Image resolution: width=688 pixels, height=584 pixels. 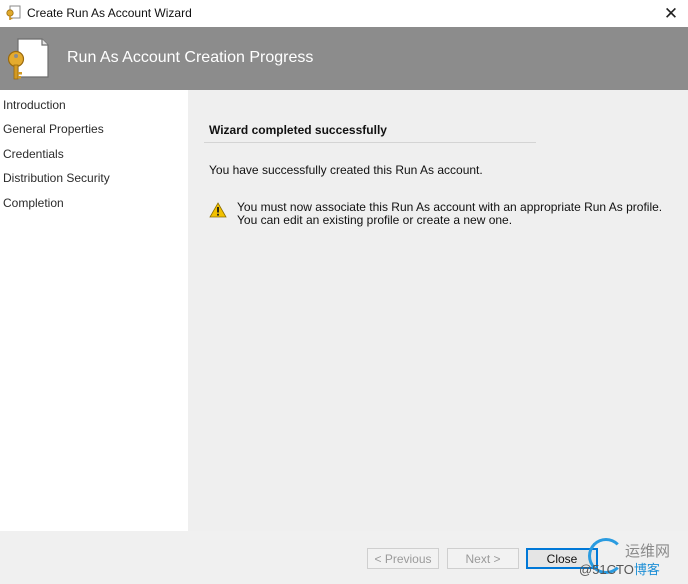 What do you see at coordinates (403, 558) in the screenshot?
I see `previous-button: < Previous` at bounding box center [403, 558].